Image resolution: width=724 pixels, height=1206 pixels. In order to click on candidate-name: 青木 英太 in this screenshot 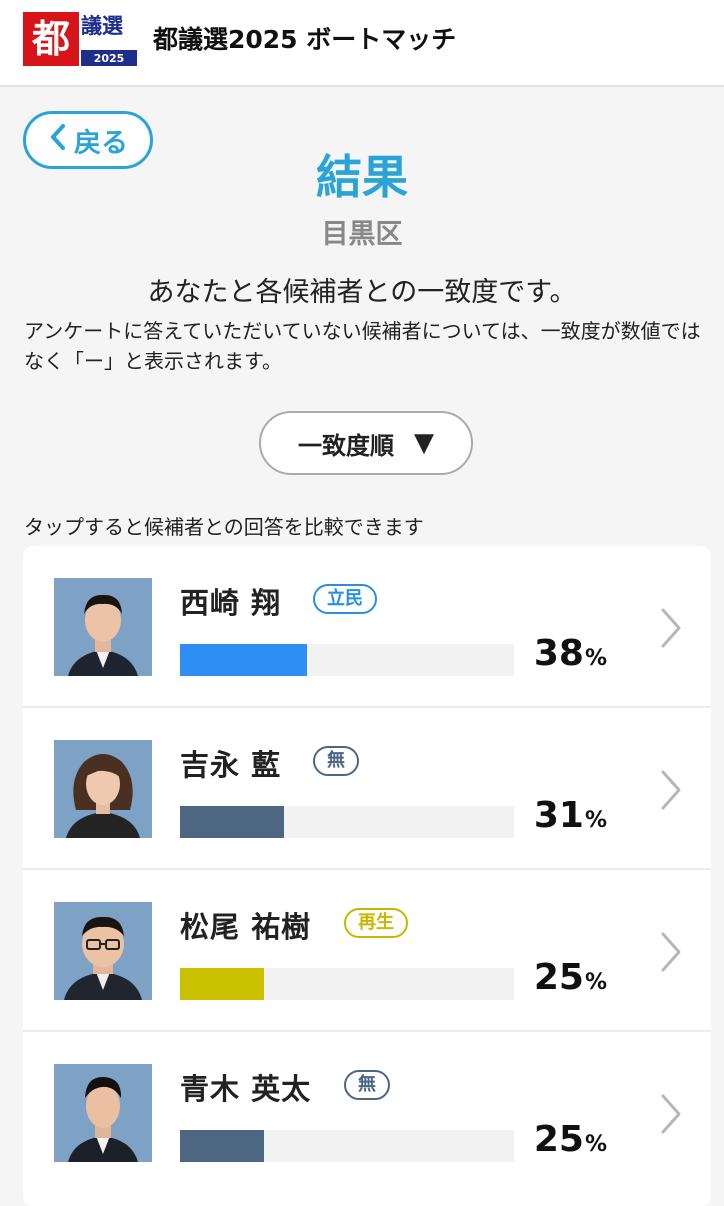, I will do `click(246, 1089)`.